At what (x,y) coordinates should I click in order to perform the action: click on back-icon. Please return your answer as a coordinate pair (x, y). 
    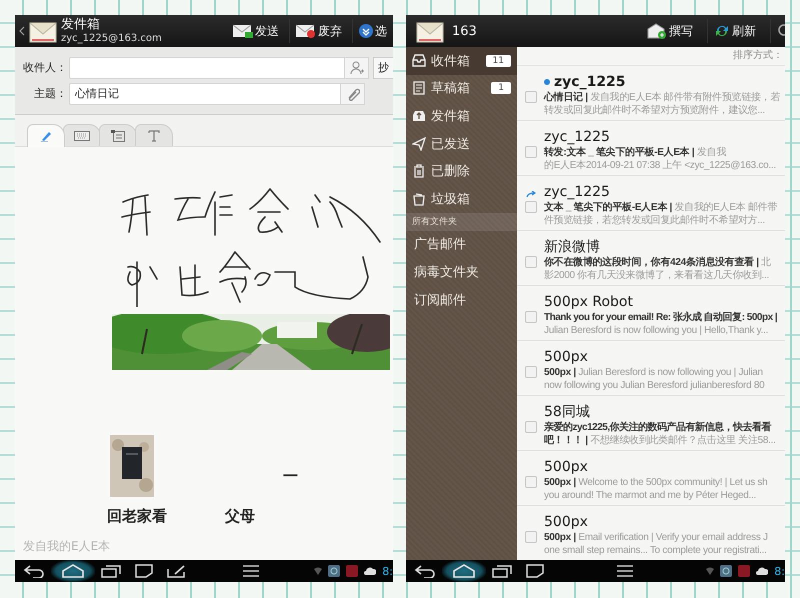
    Looking at the image, I should click on (22, 31).